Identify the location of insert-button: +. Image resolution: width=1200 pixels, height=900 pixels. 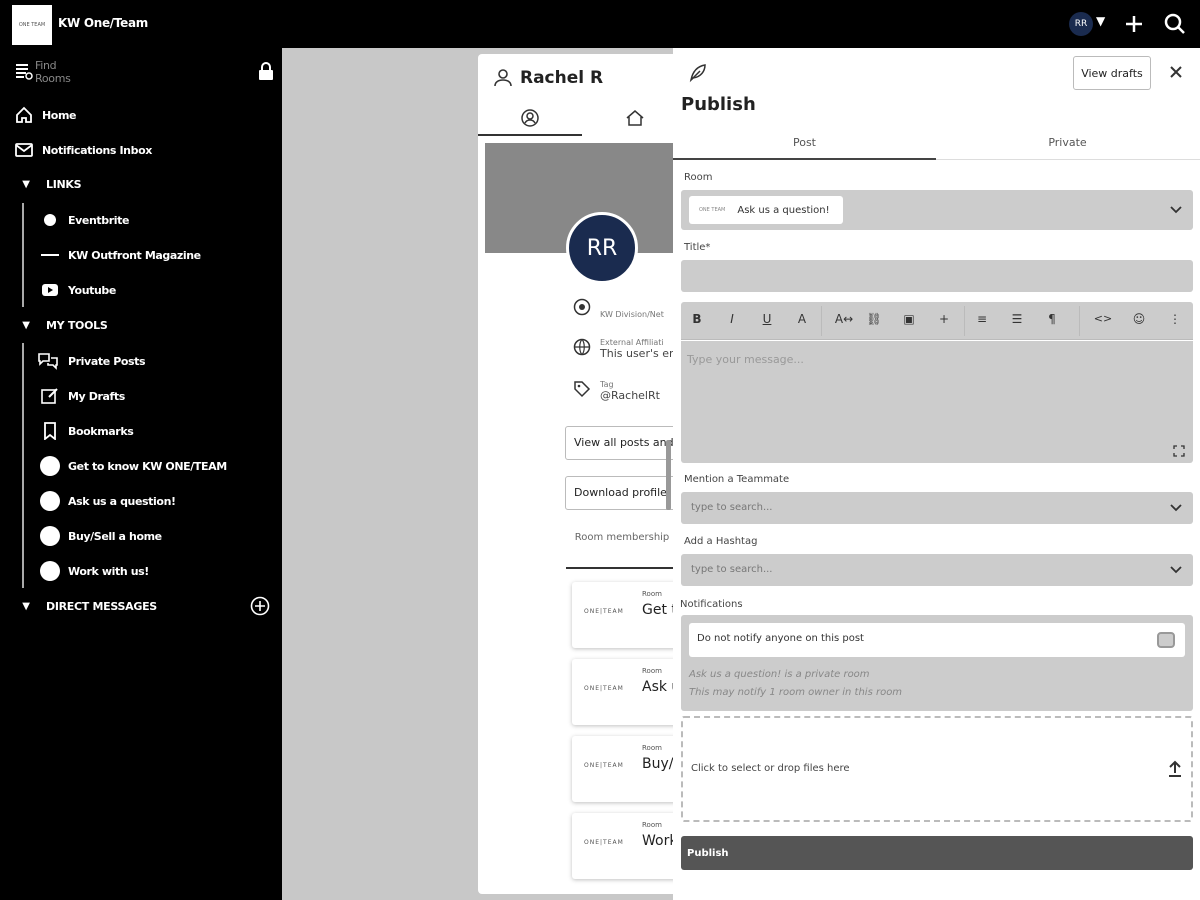
(944, 319).